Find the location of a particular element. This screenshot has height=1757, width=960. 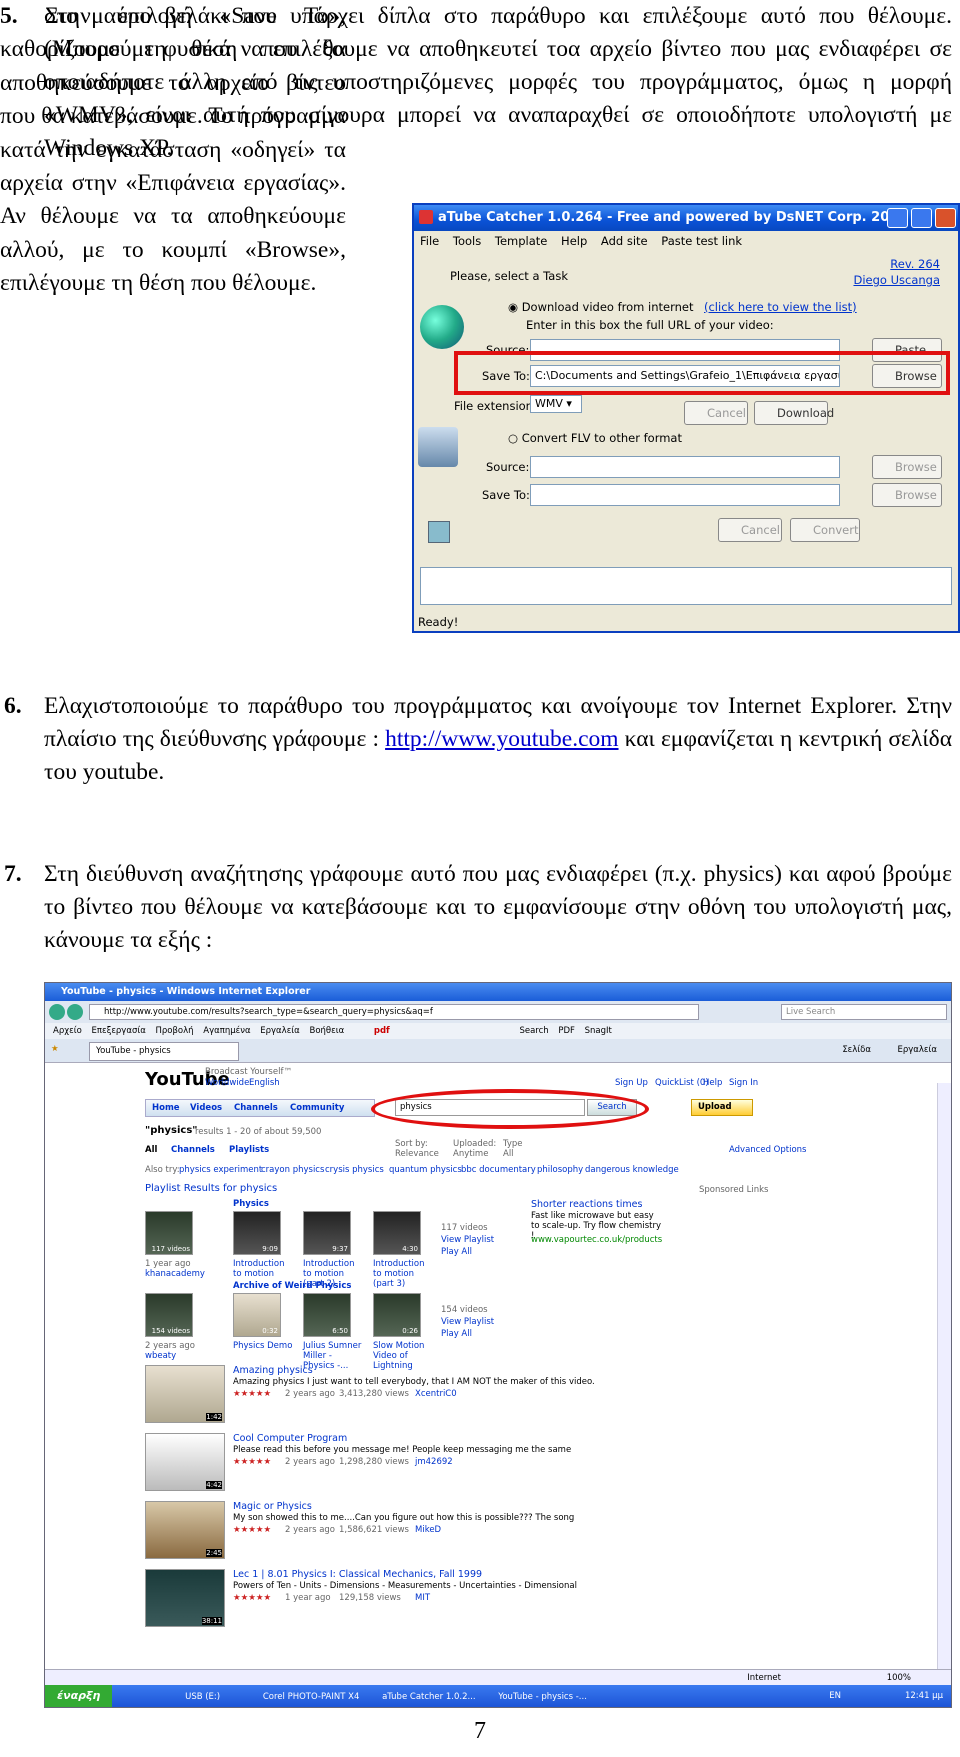

video-title: Cool Computer Program is located at coordinates (290, 1438).